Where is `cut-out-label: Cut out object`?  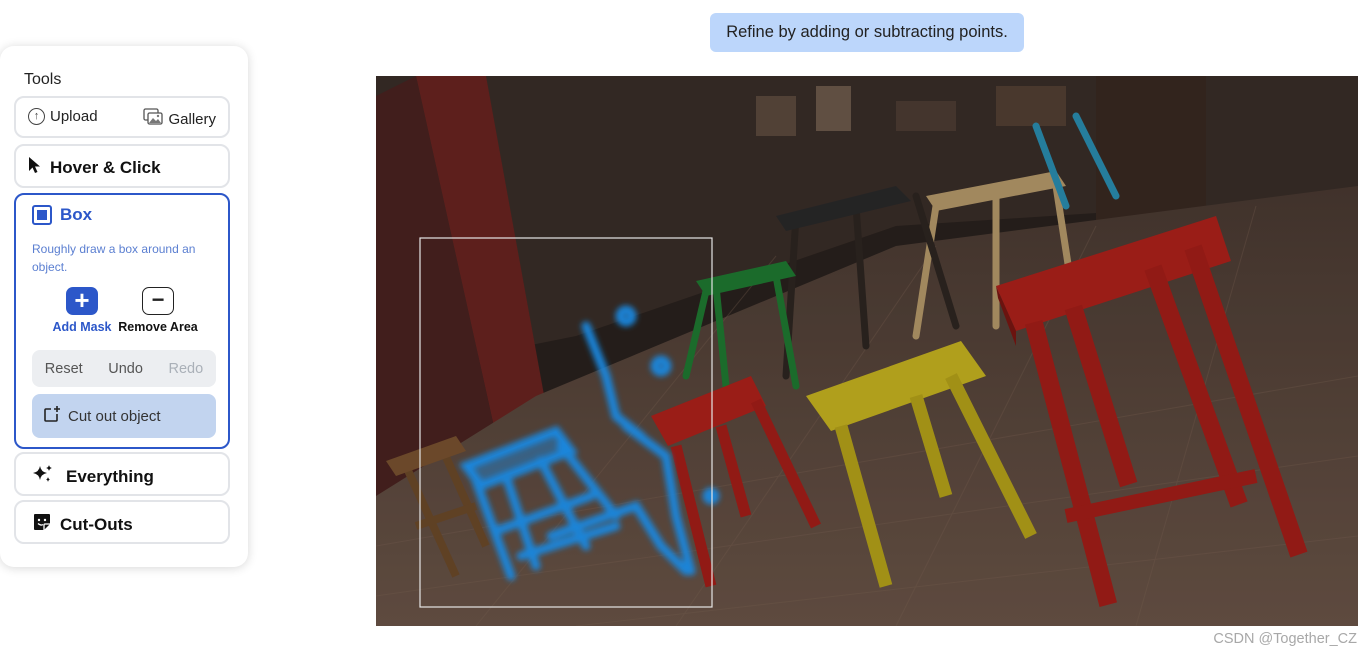 cut-out-label: Cut out object is located at coordinates (114, 416).